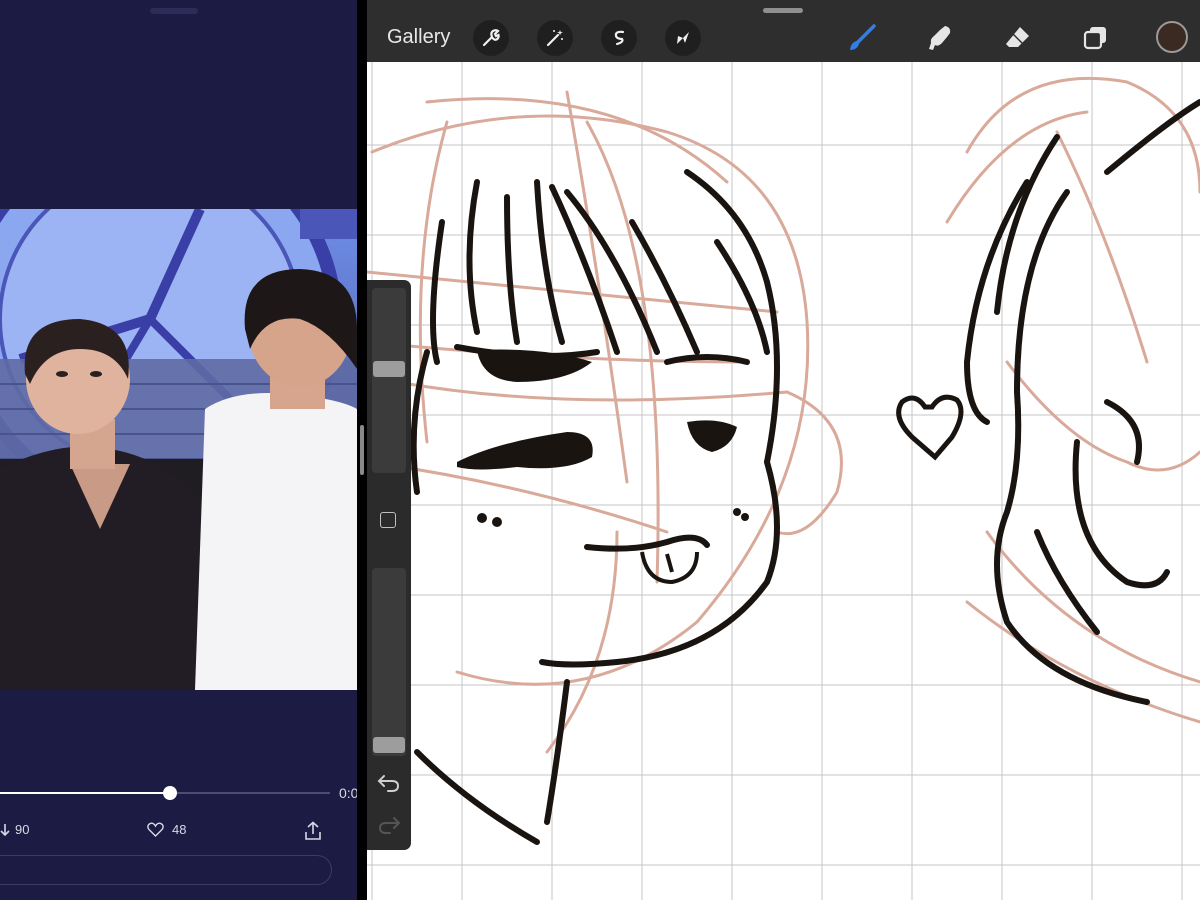 This screenshot has height=900, width=1200. I want to click on redo-icon, so click(389, 825).